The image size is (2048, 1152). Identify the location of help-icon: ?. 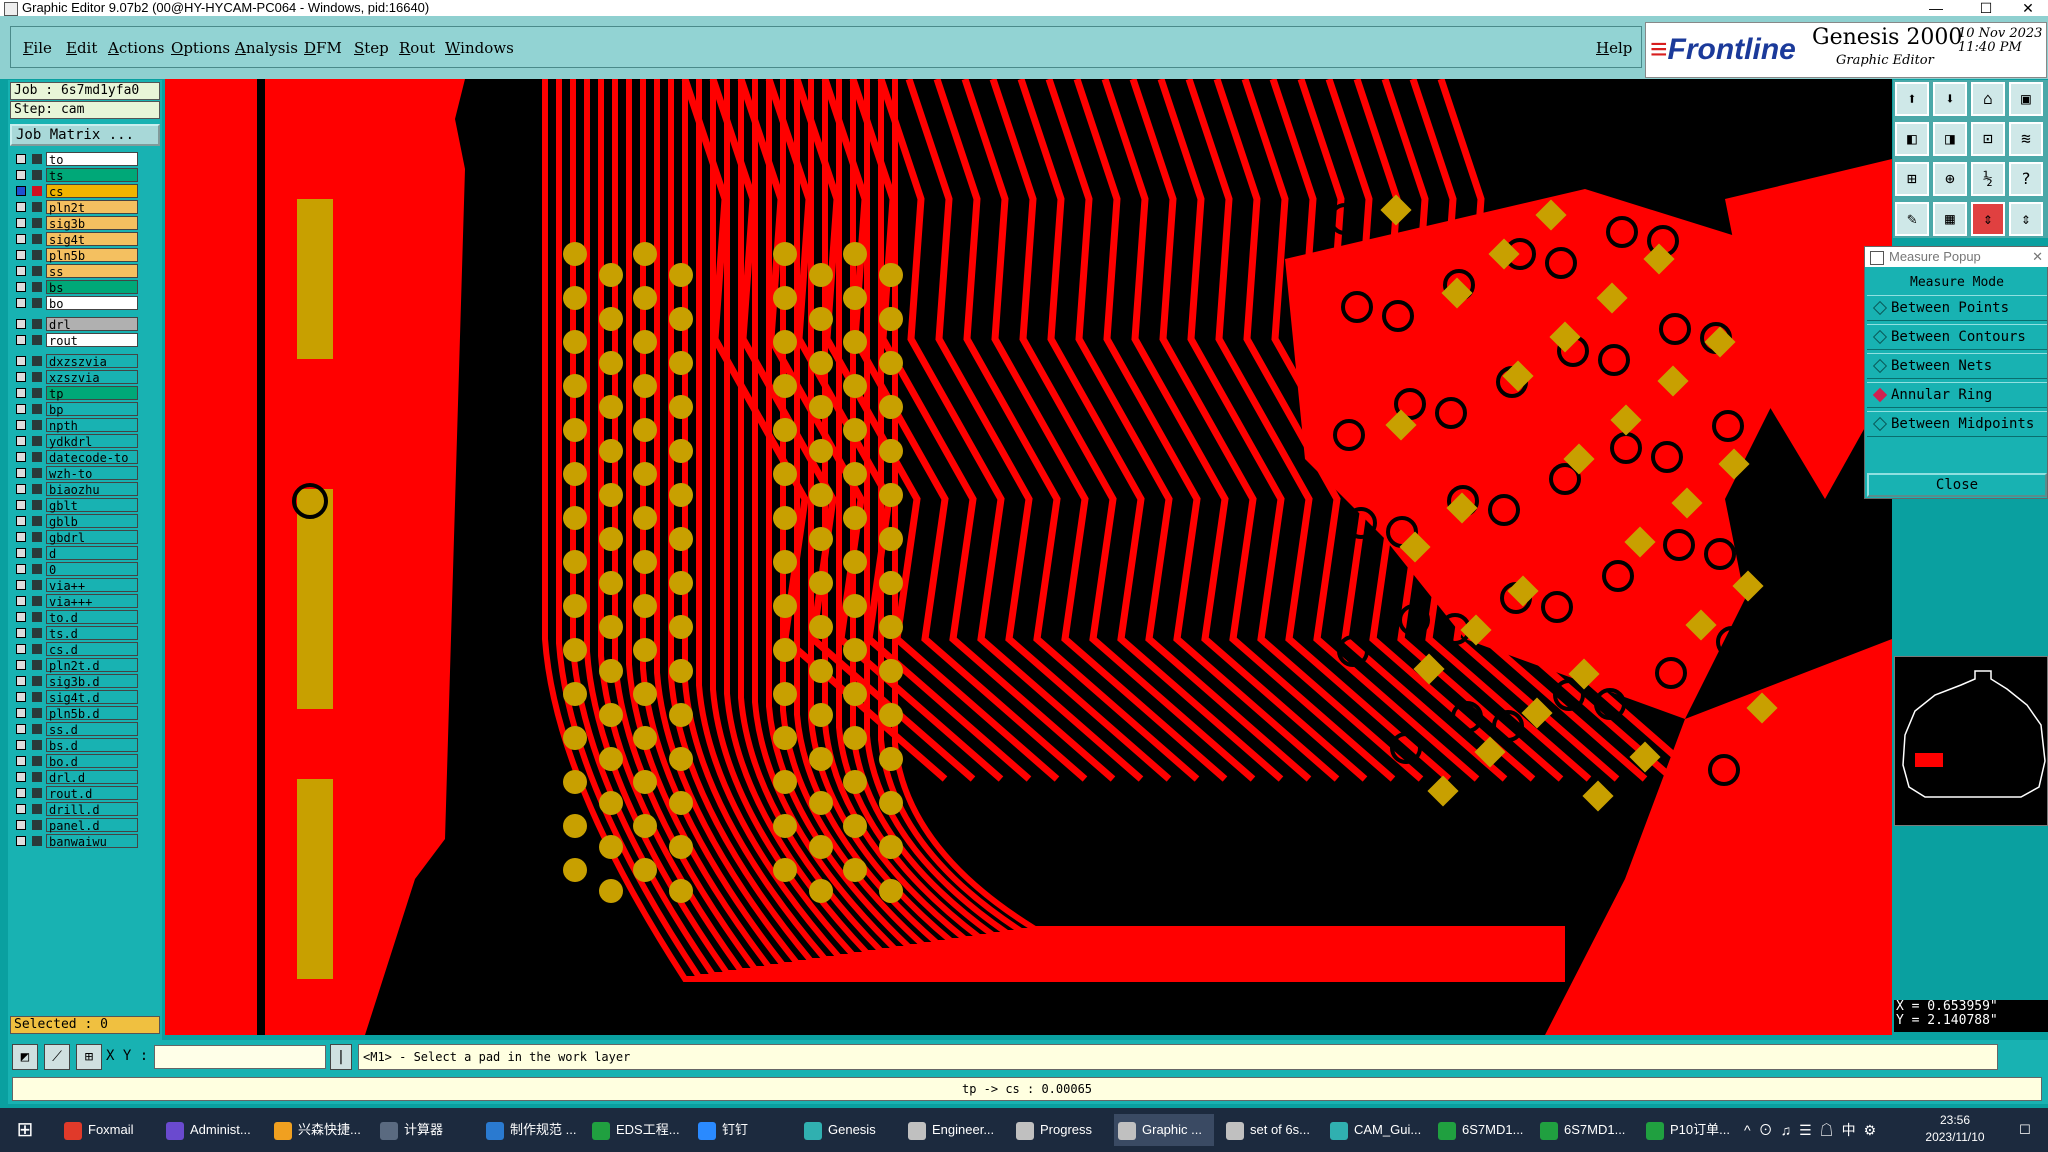
(2026, 179).